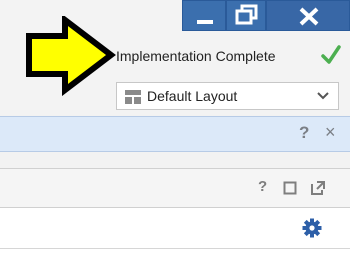  I want to click on restore-icon, so click(246, 14).